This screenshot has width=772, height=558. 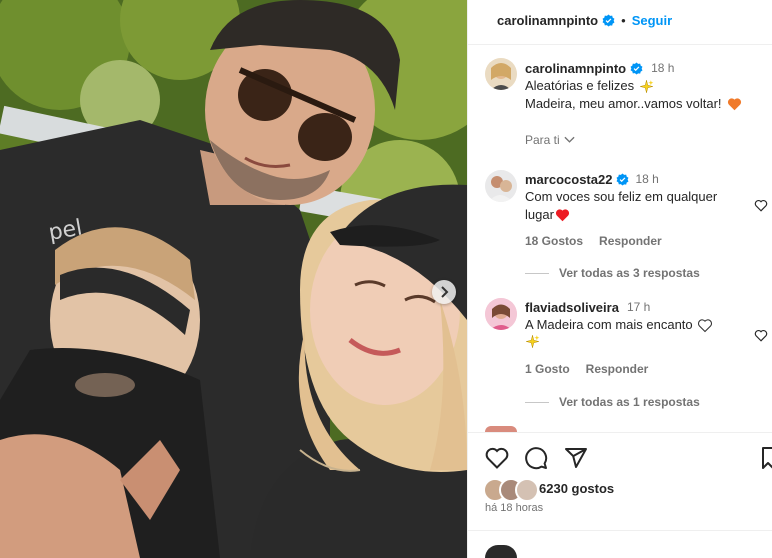 I want to click on caption-username: carolinamnpinto, so click(x=575, y=68).